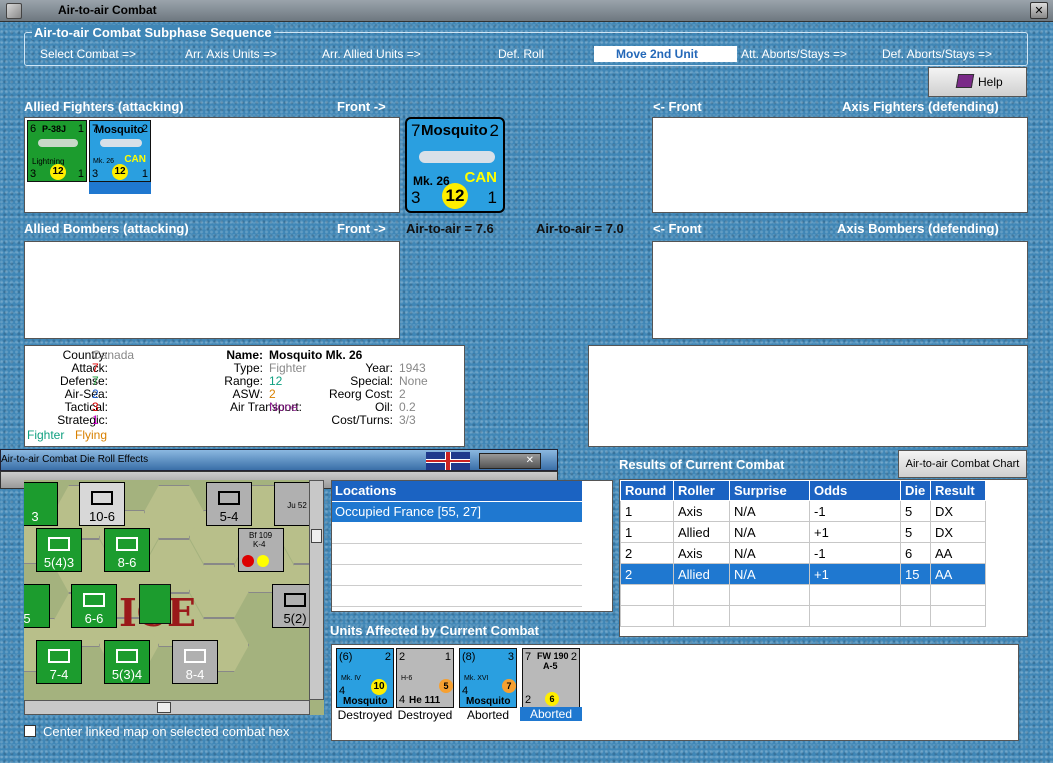 The width and height of the screenshot is (1053, 763). What do you see at coordinates (455, 196) in the screenshot?
I see `selected-unit-range: 12` at bounding box center [455, 196].